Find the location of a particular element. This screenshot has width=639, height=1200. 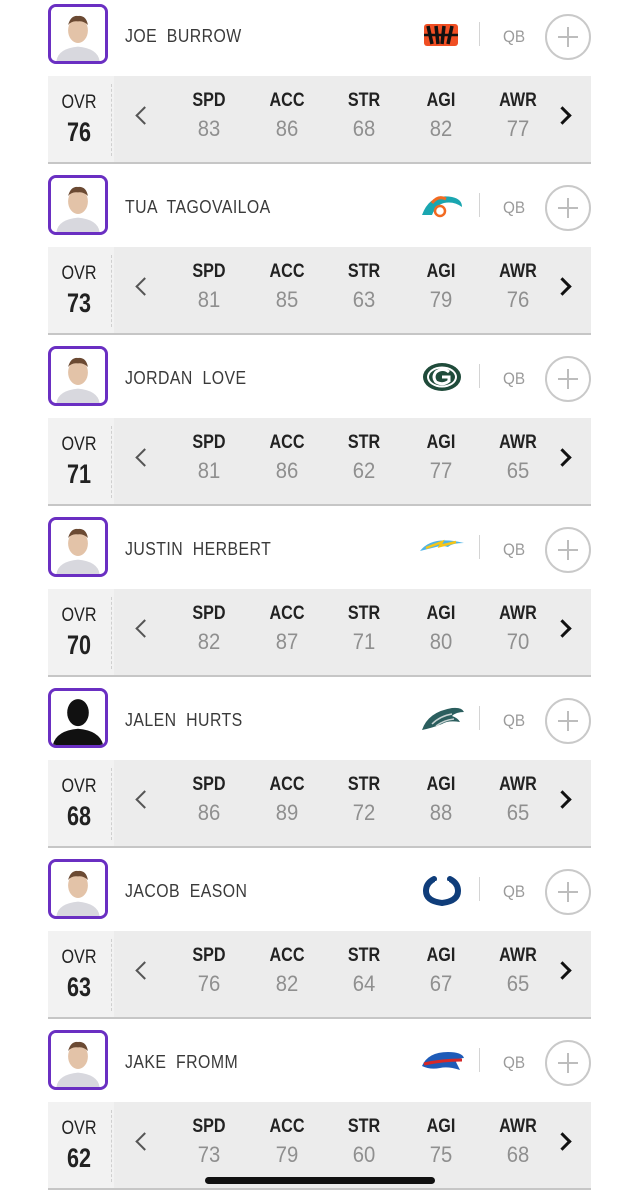

ovr-box: OVR 76 is located at coordinates (79, 119).